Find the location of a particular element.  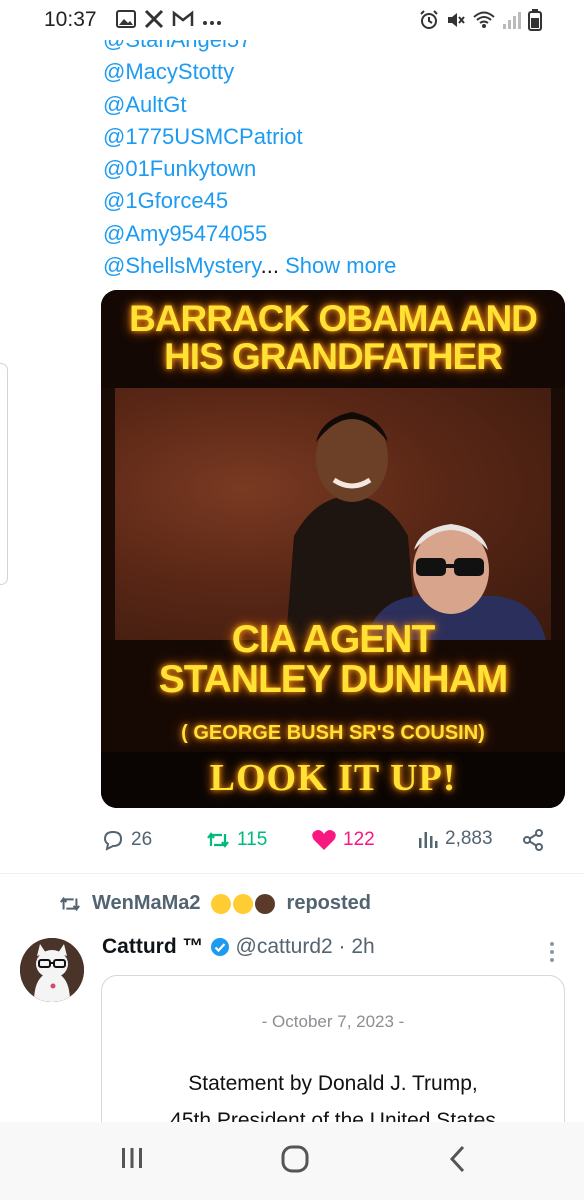

mention-link: @AultGt is located at coordinates (333, 105).